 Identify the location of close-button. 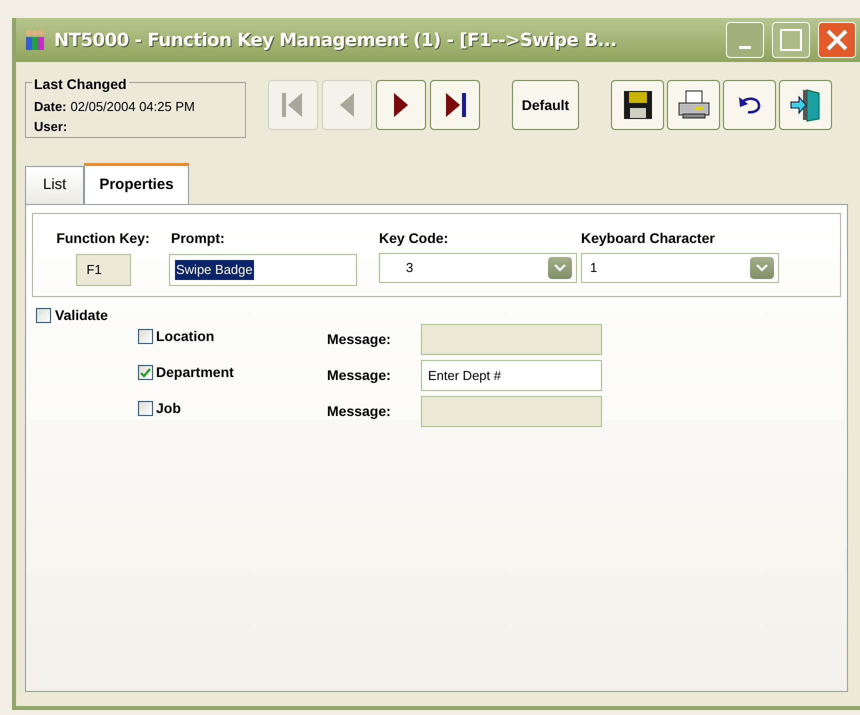
(837, 40).